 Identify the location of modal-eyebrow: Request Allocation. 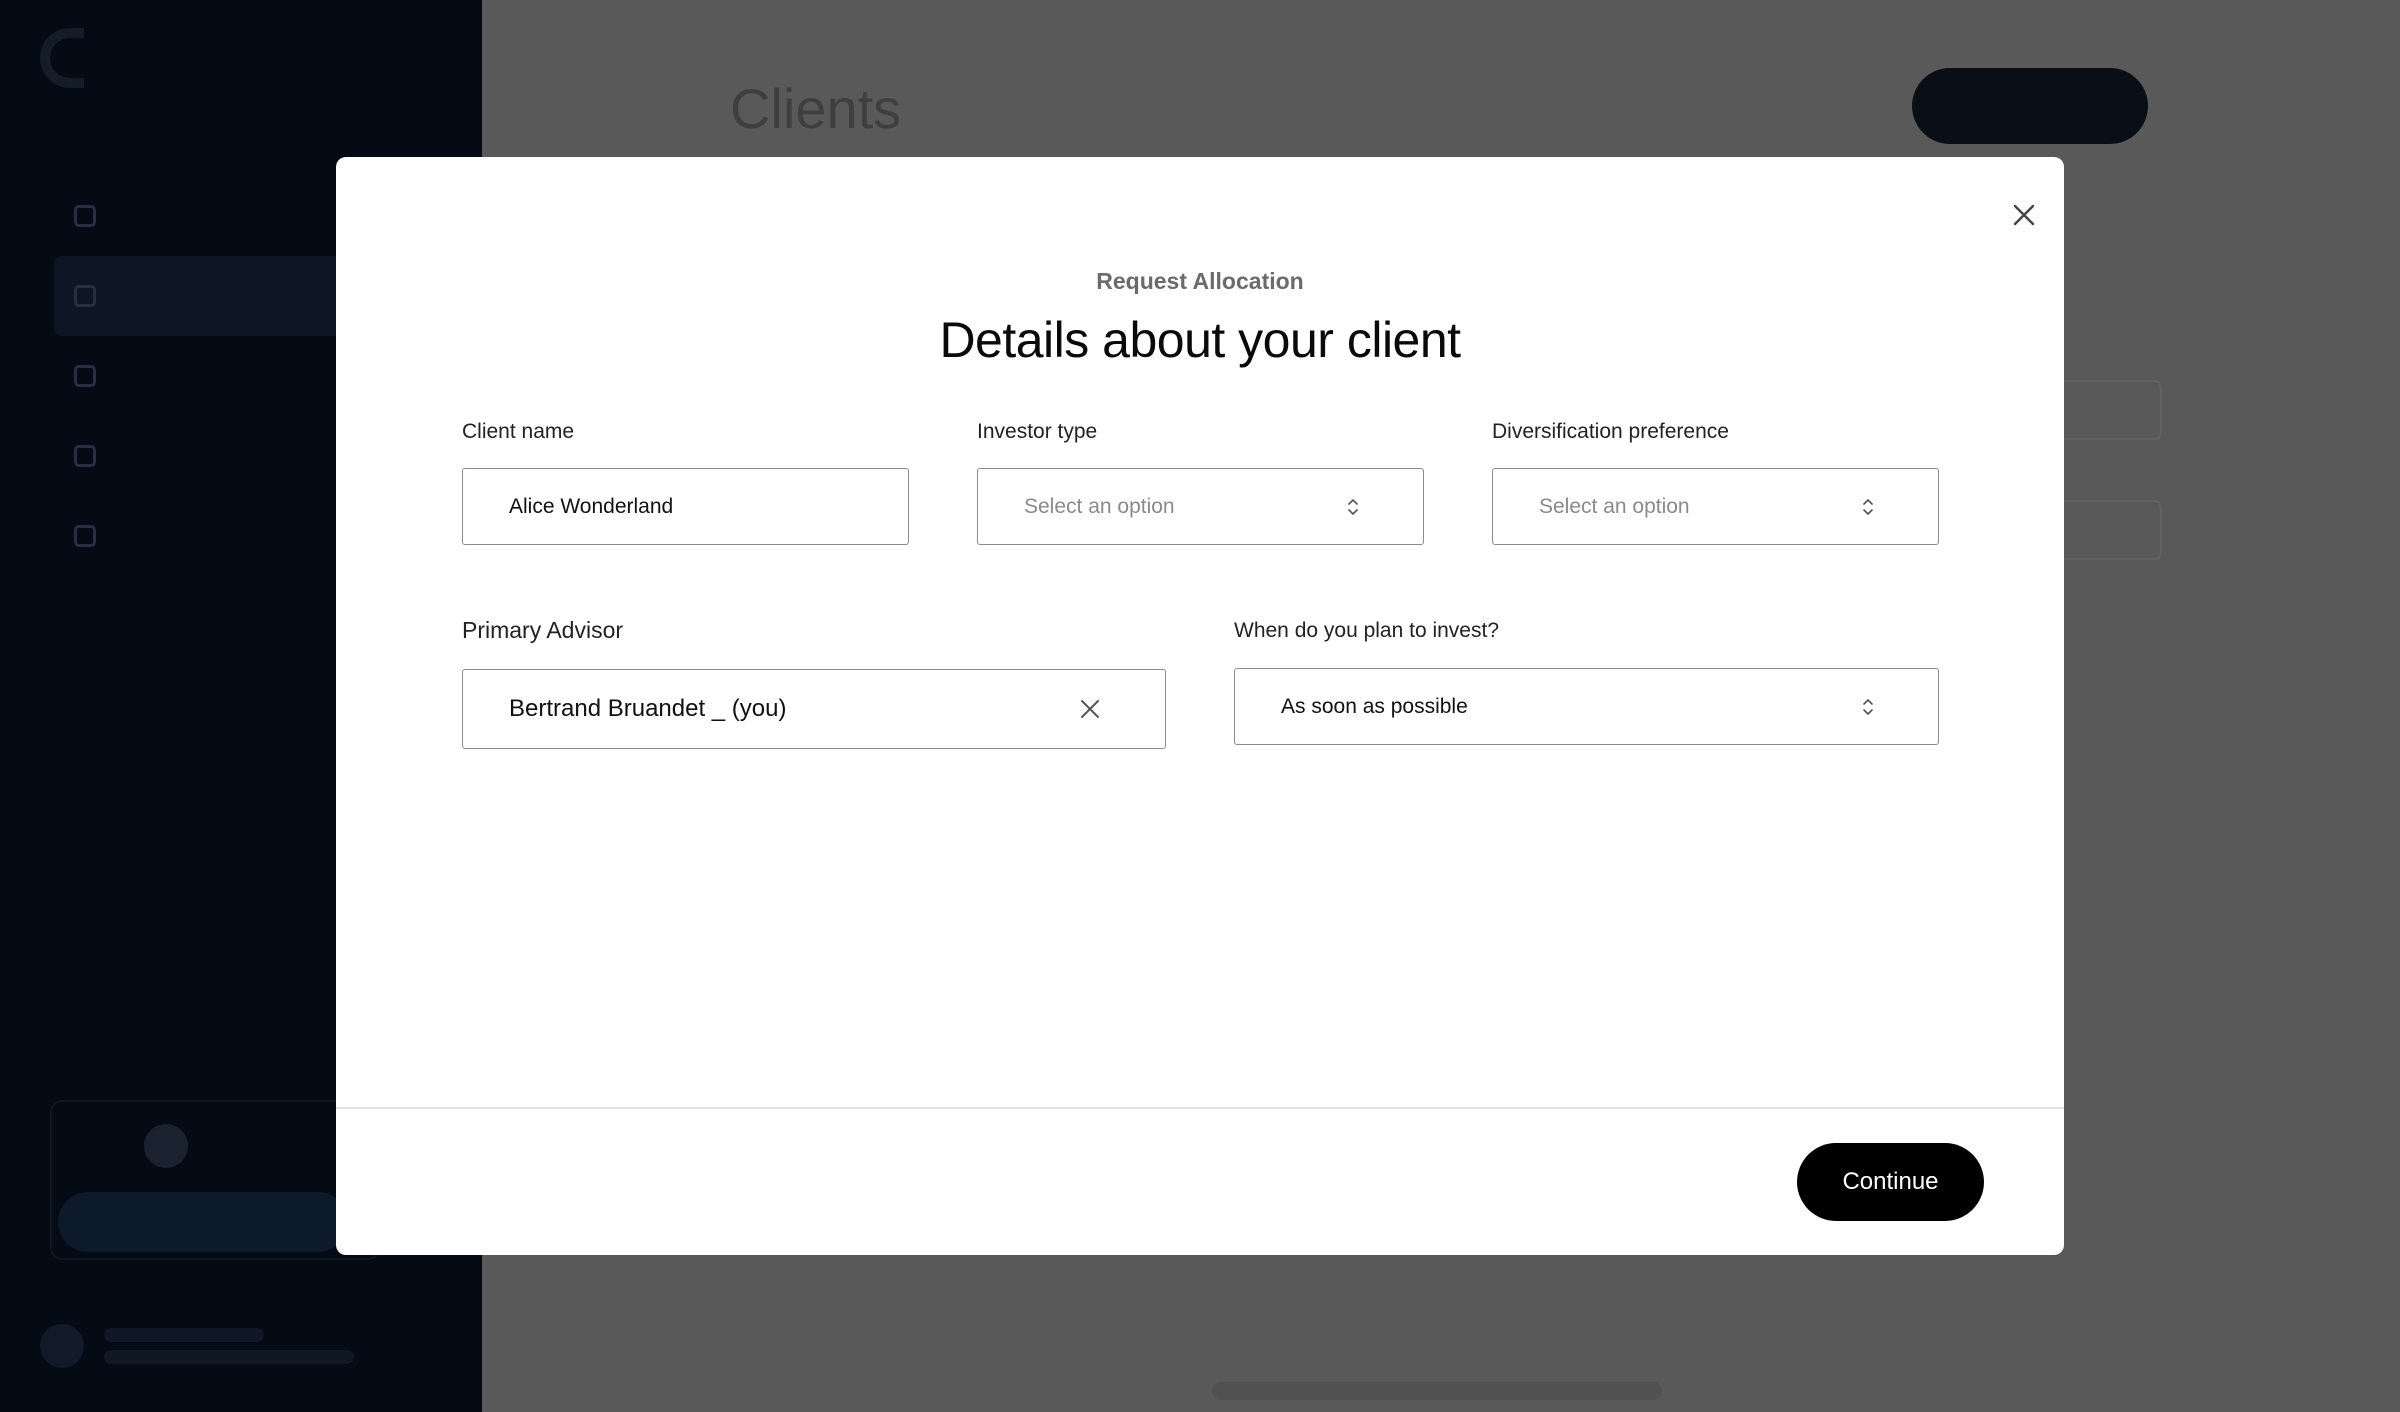
(1200, 281).